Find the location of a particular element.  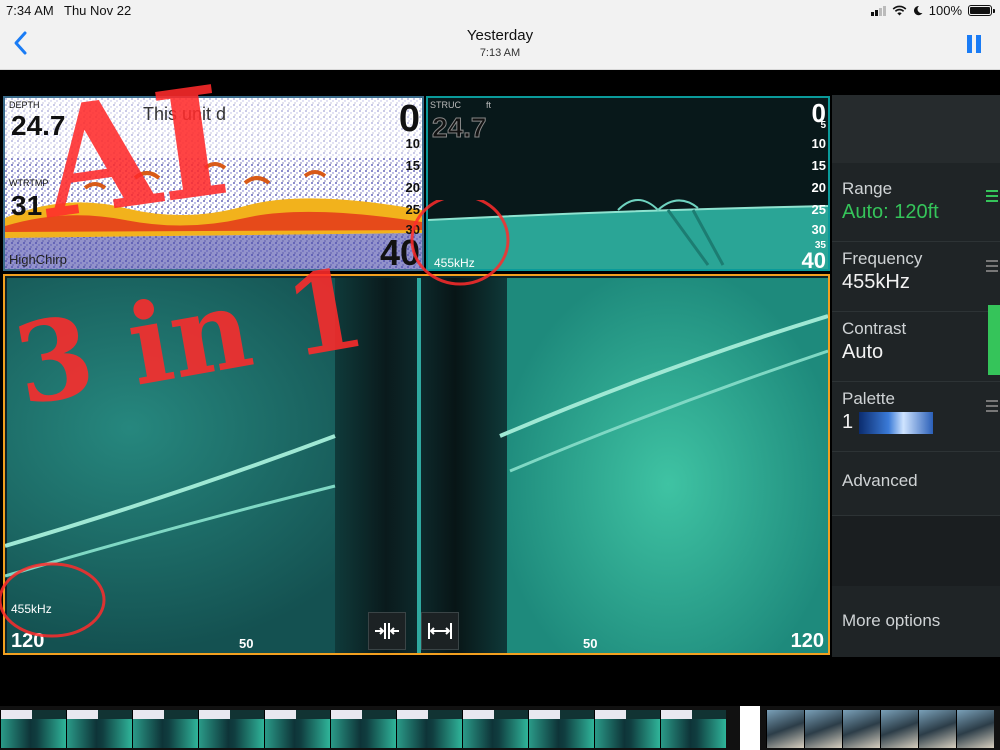

palette-value: 1 is located at coordinates (848, 422).